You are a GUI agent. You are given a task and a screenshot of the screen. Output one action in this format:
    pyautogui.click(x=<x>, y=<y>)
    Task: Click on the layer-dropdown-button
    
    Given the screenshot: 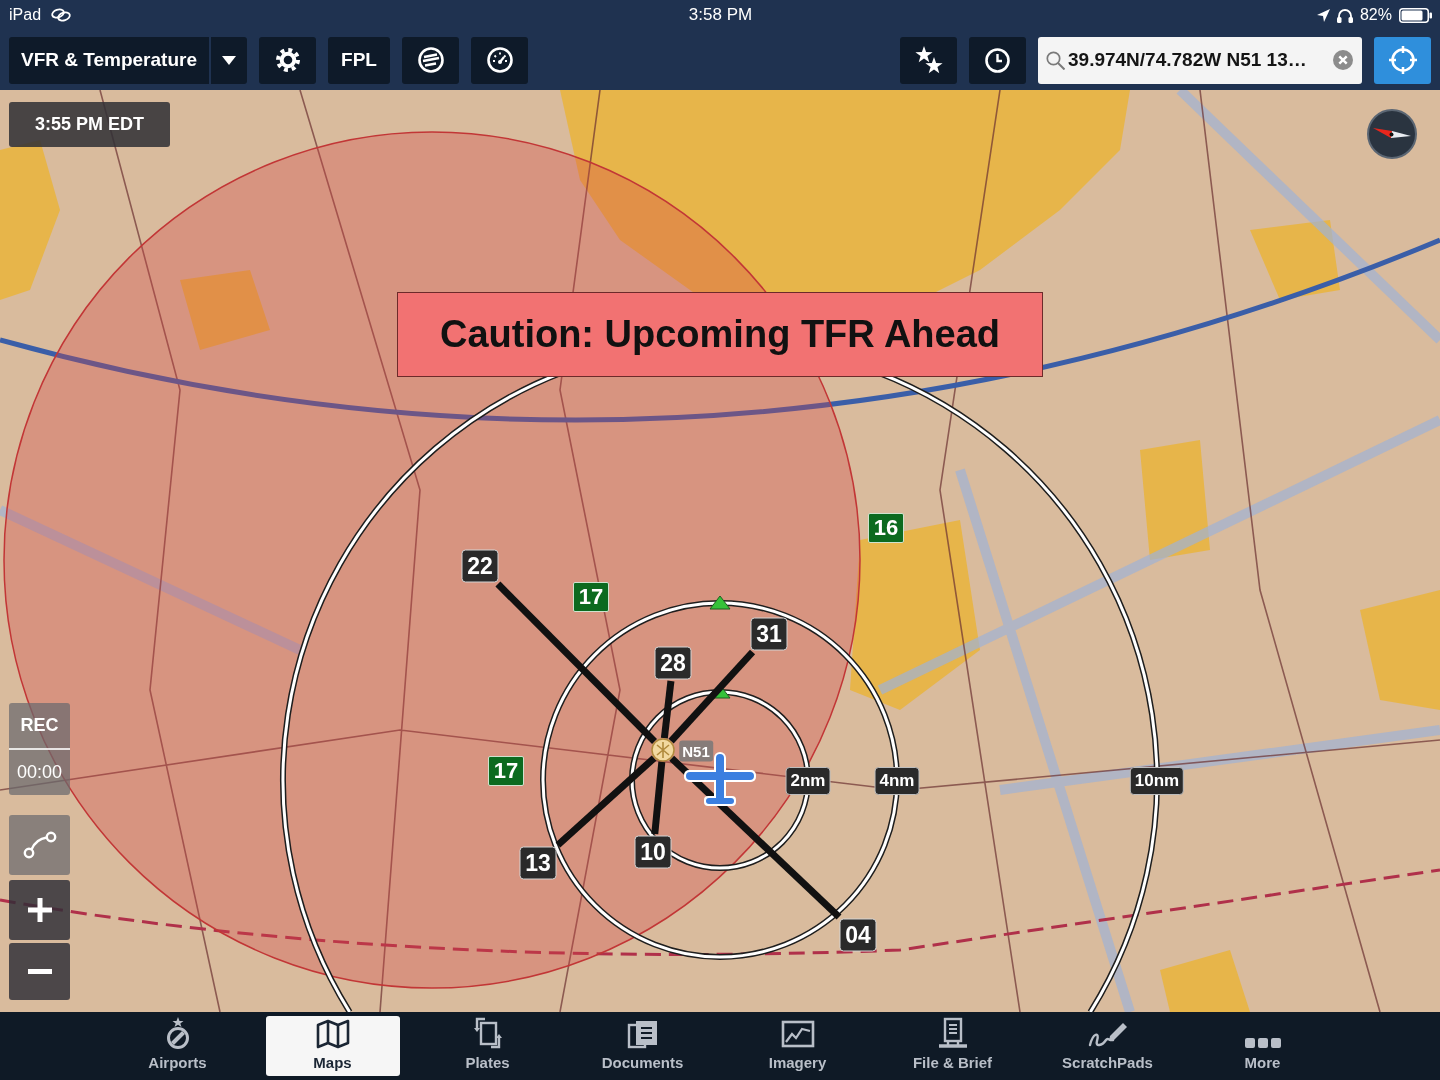 What is the action you would take?
    pyautogui.click(x=229, y=60)
    